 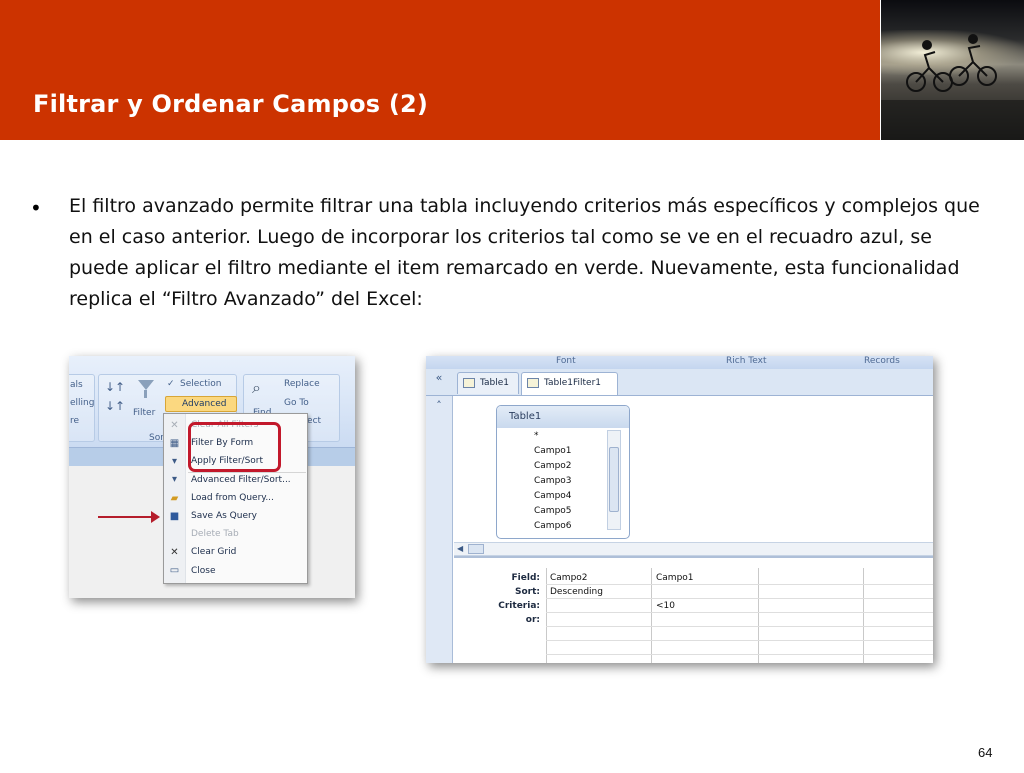 What do you see at coordinates (296, 403) in the screenshot?
I see `goto-button: Go To` at bounding box center [296, 403].